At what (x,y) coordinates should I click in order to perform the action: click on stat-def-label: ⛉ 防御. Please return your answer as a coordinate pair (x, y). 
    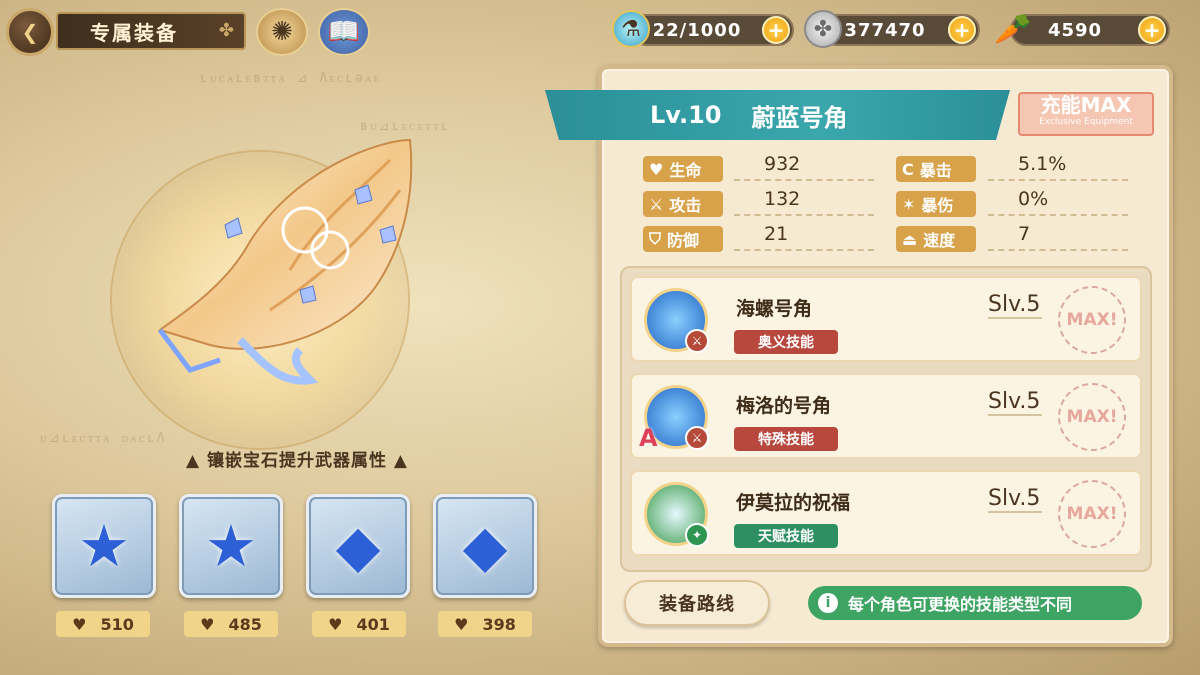
    Looking at the image, I should click on (683, 239).